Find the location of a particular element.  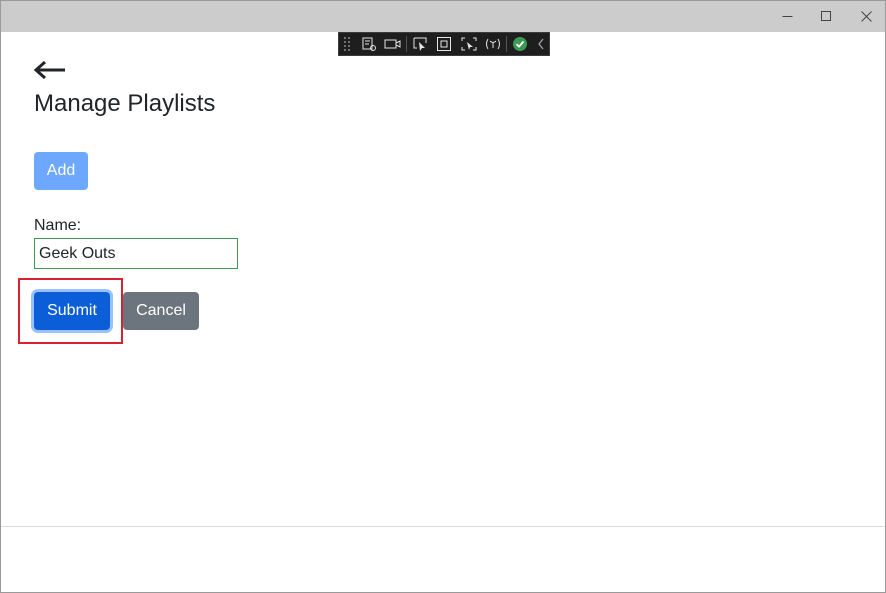

maximize-icon is located at coordinates (826, 16).